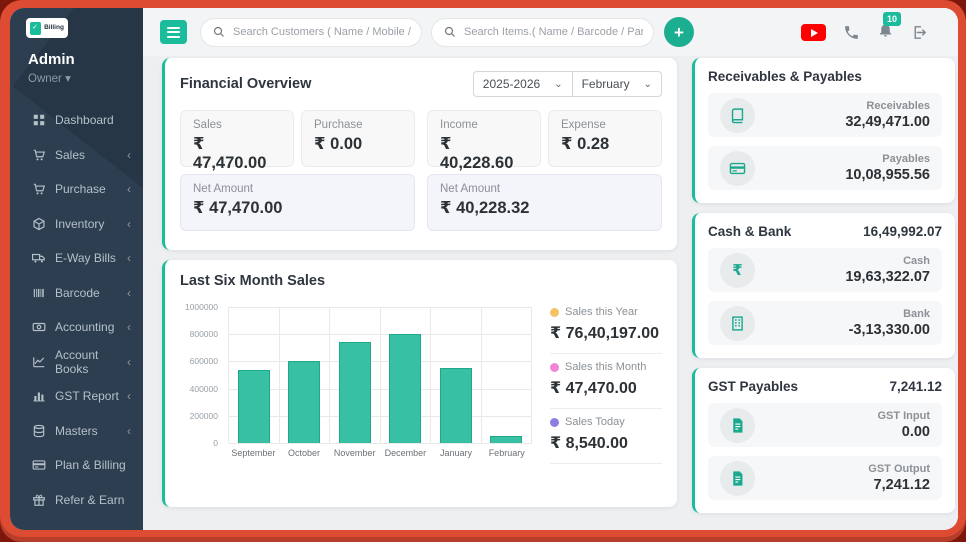 The image size is (966, 542). I want to click on sidebar-item-label: Accounting, so click(85, 327).